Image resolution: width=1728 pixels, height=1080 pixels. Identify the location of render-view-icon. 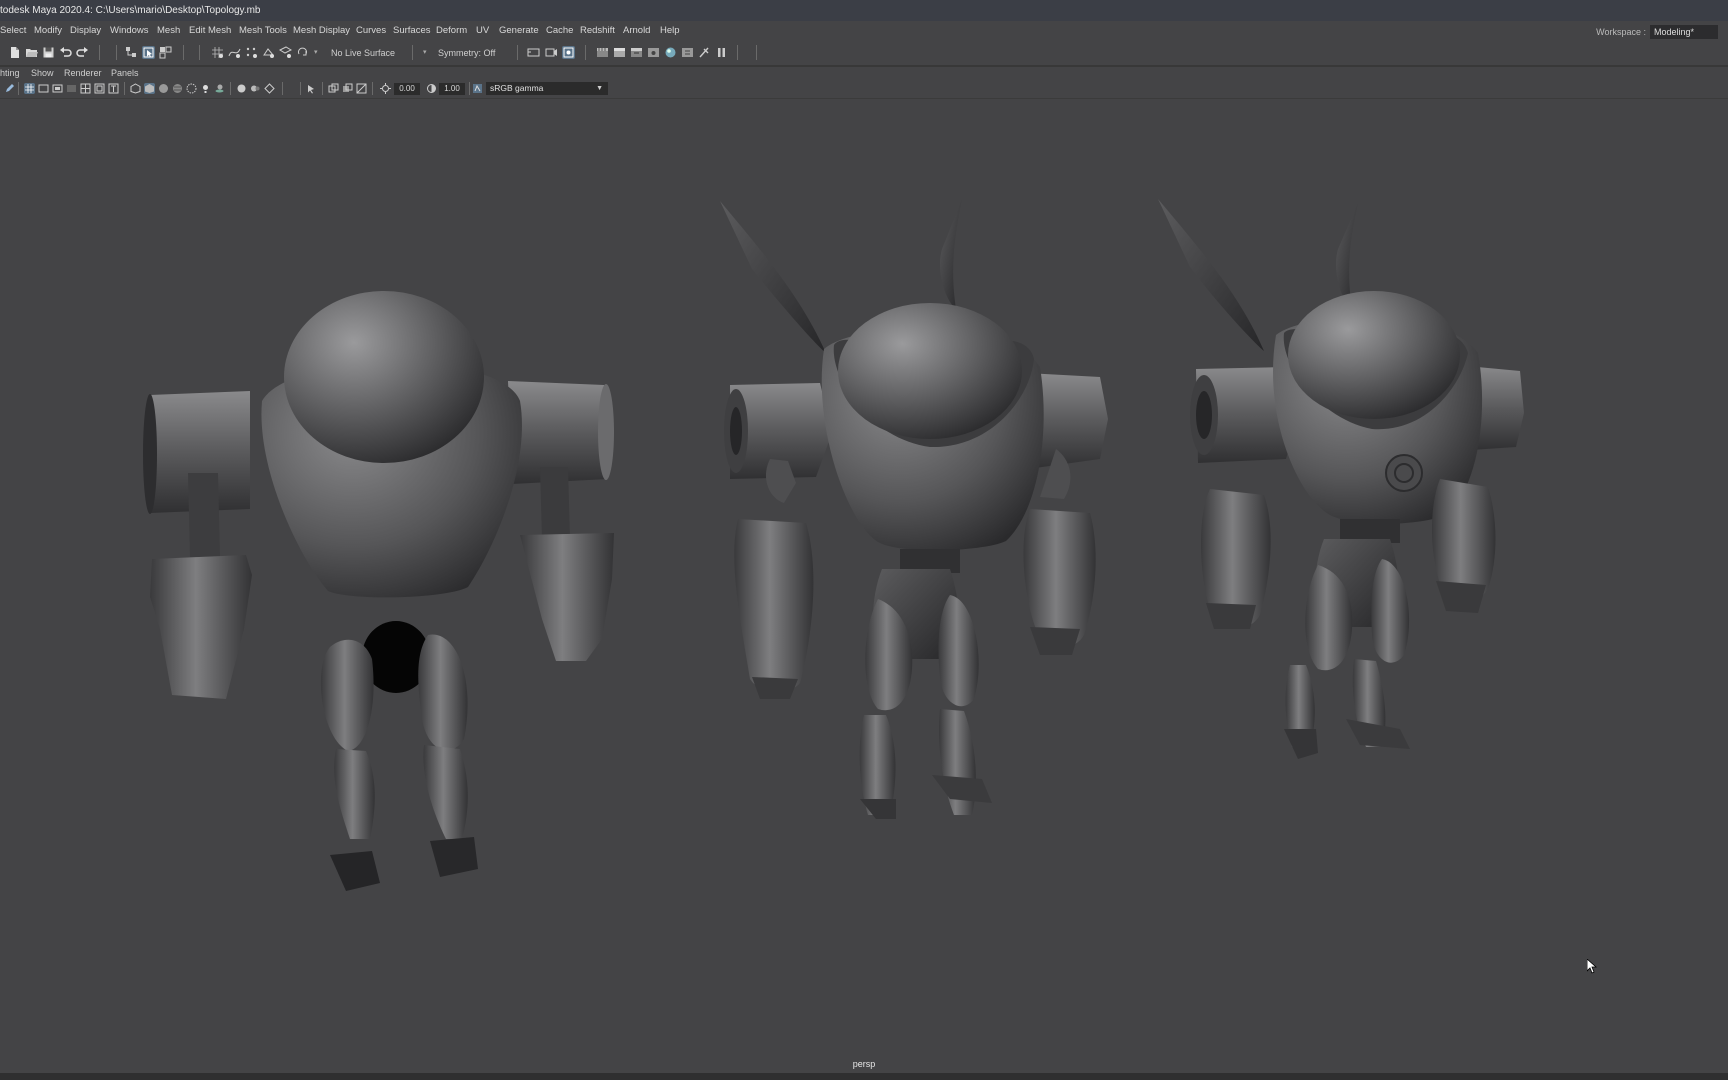
(602, 52).